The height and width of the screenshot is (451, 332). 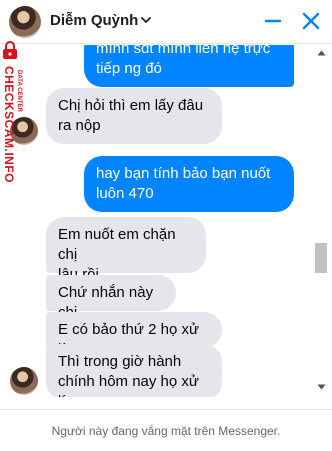 What do you see at coordinates (166, 22) in the screenshot?
I see `chat-header: Diễm Quỳnh` at bounding box center [166, 22].